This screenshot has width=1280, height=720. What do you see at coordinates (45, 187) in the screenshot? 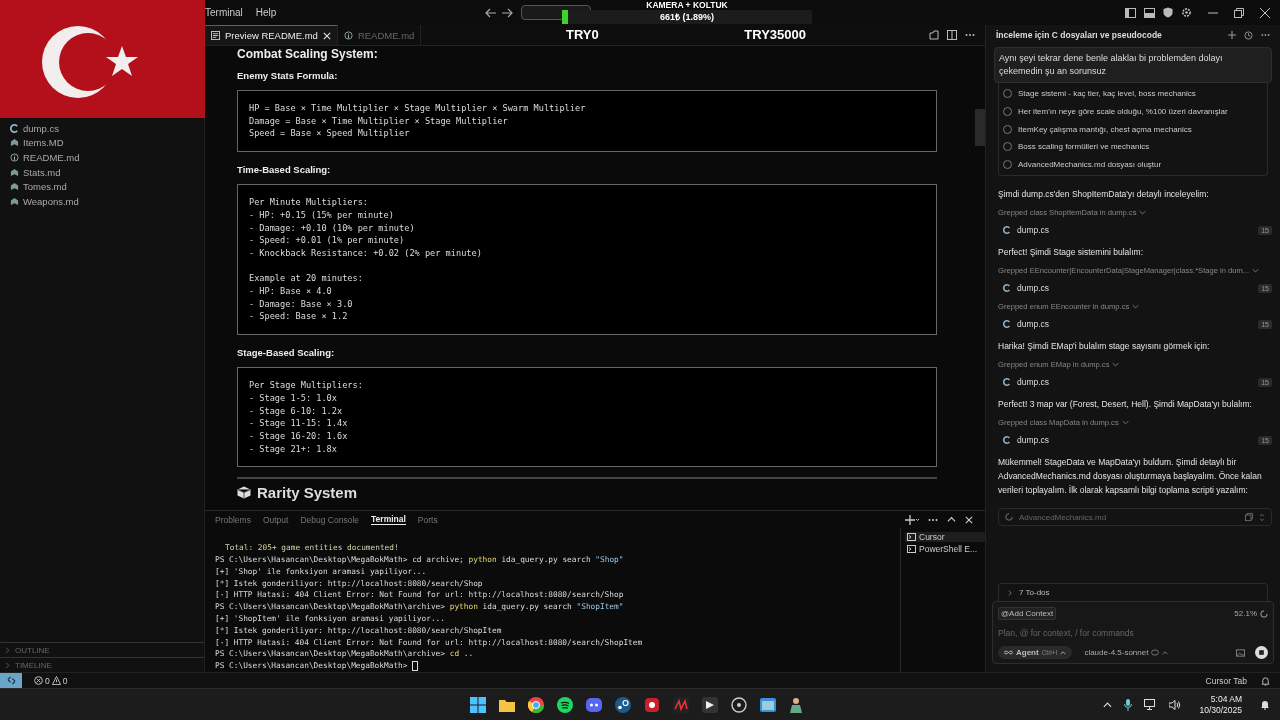
I see `file-name: Tomes.md` at bounding box center [45, 187].